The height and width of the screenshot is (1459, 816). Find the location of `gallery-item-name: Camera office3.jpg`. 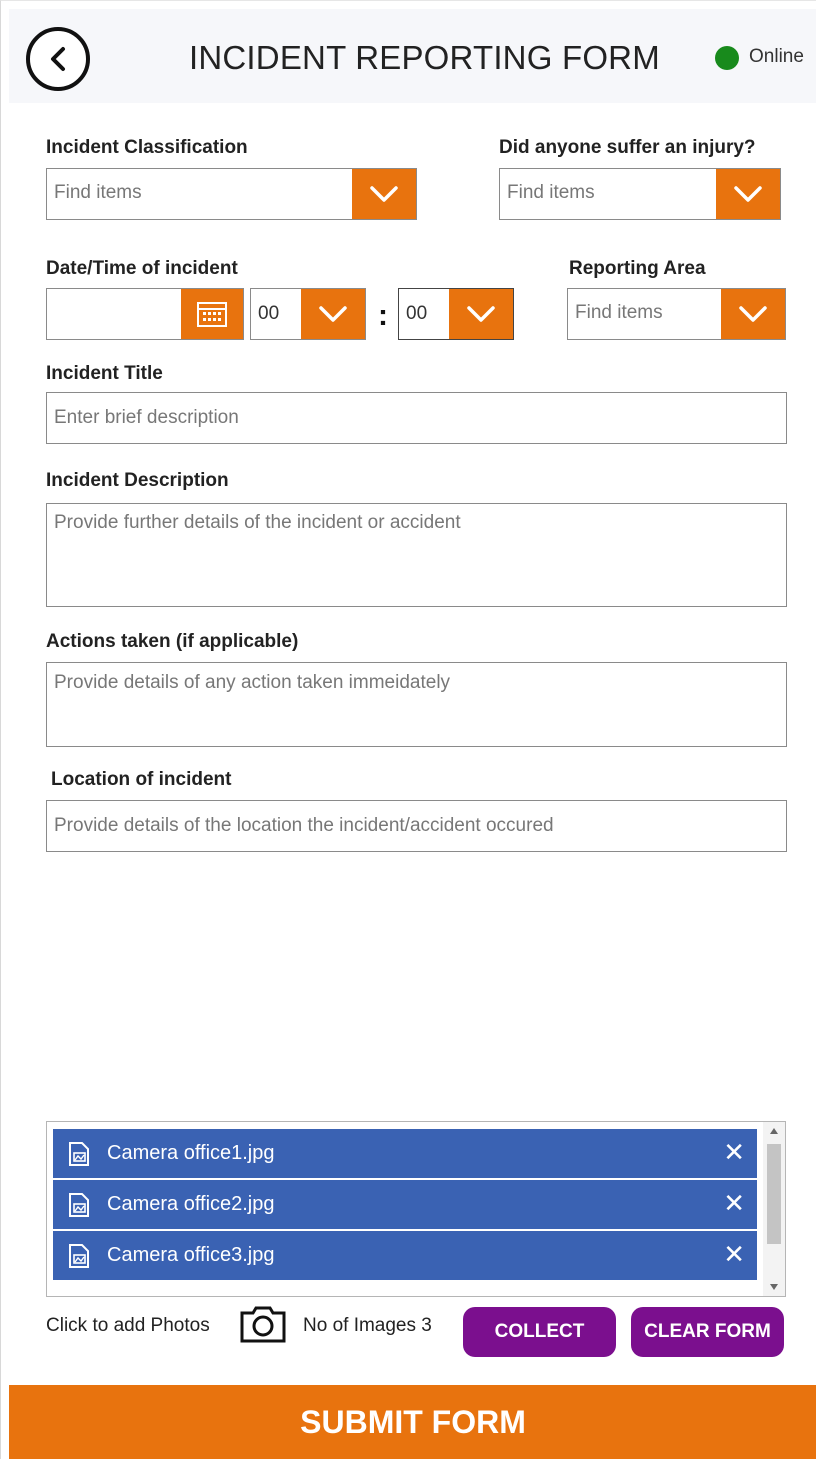

gallery-item-name: Camera office3.jpg is located at coordinates (191, 1255).